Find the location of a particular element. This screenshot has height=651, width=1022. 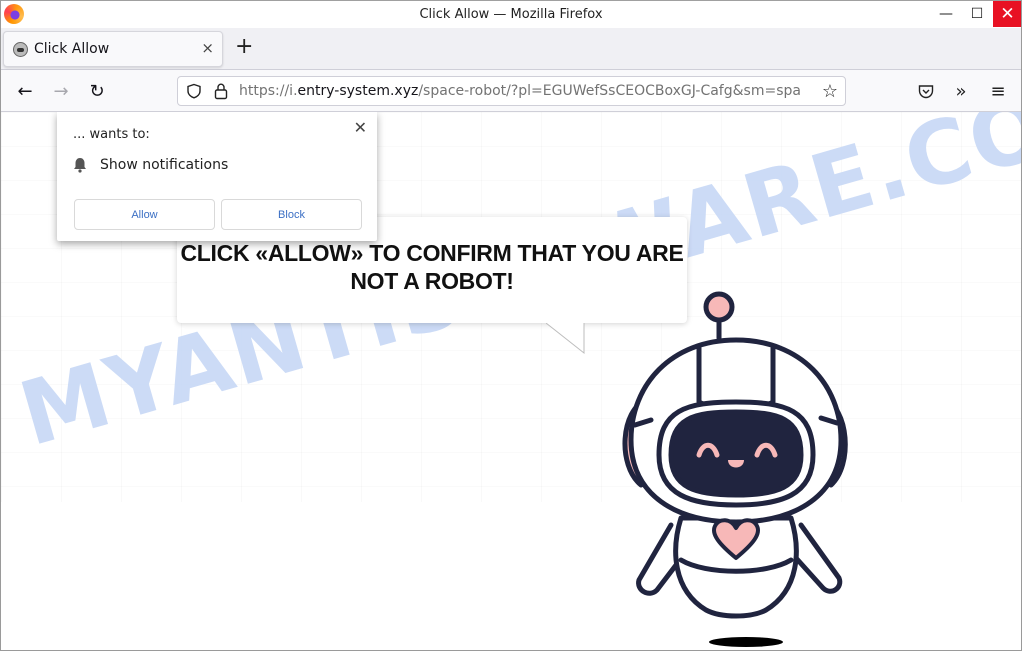

pocket-icon is located at coordinates (926, 91).